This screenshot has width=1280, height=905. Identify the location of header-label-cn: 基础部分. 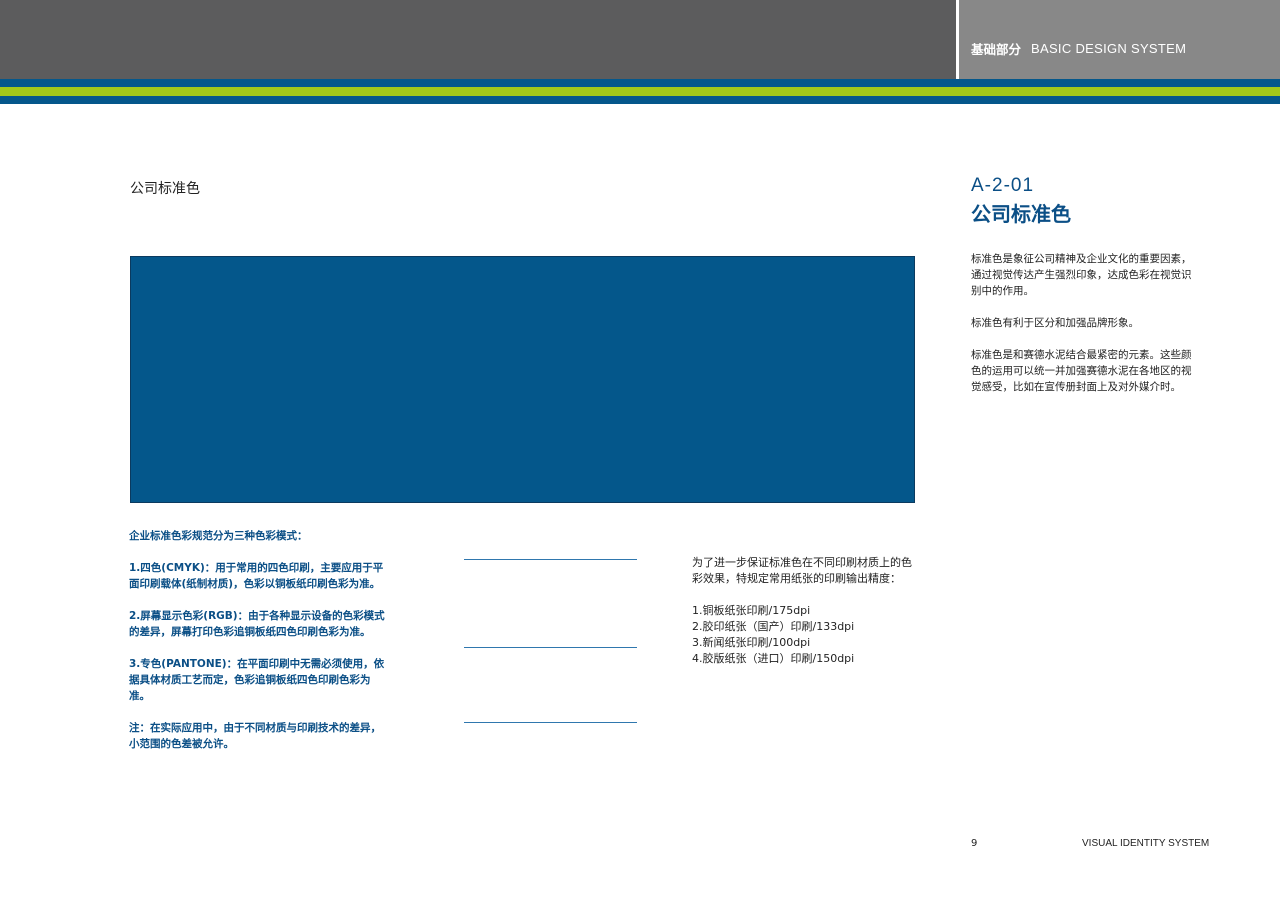
(996, 49).